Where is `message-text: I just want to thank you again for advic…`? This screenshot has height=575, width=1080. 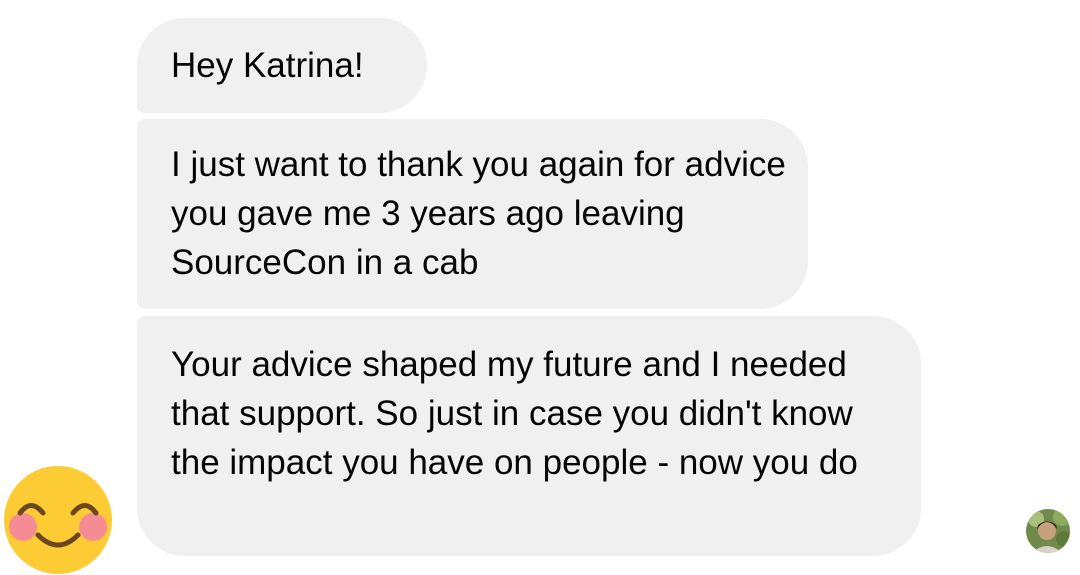
message-text: I just want to thank you again for advic… is located at coordinates (478, 213).